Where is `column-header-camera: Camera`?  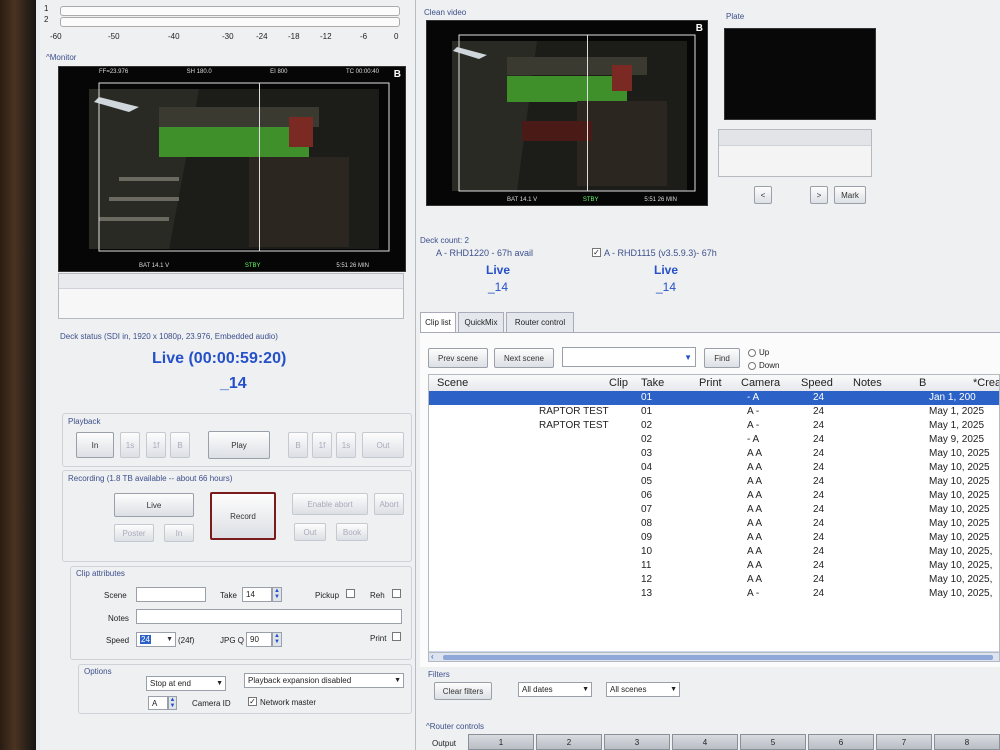 column-header-camera: Camera is located at coordinates (760, 383).